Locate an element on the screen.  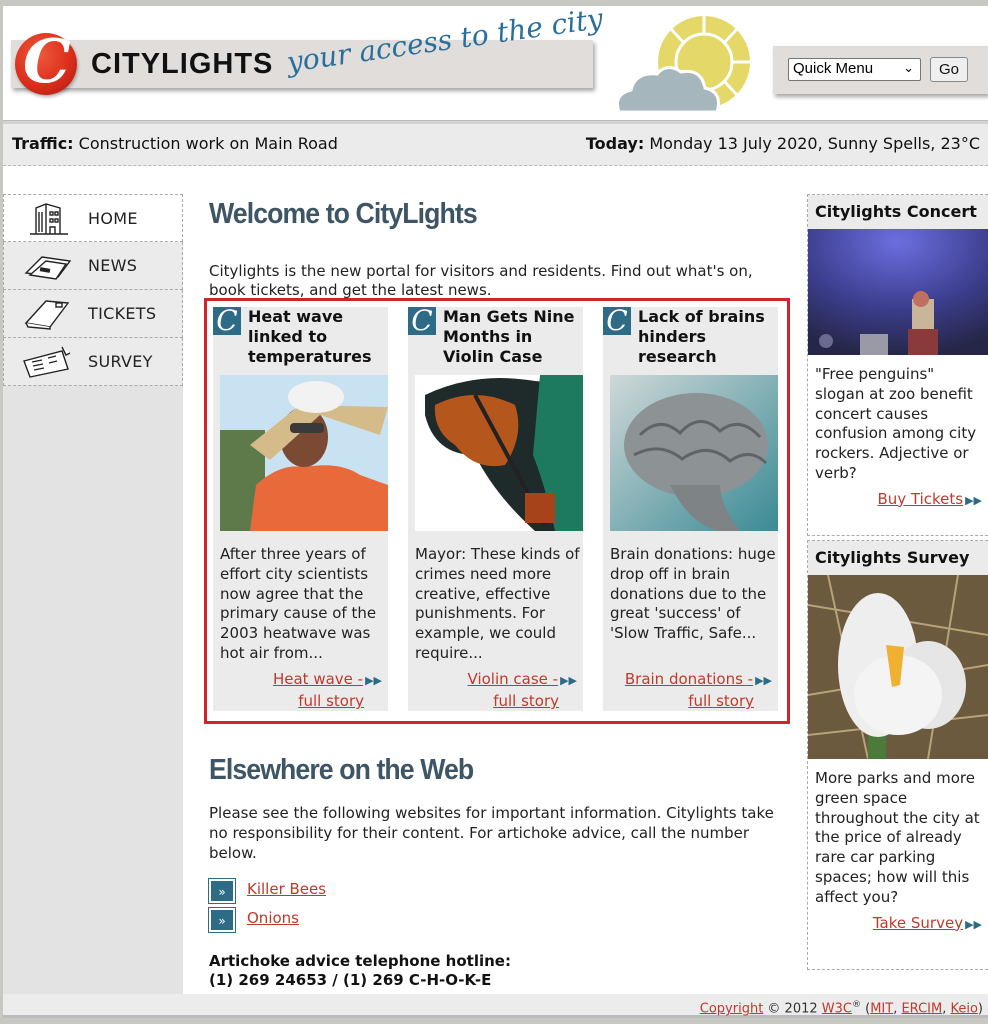
ercim-link: ERCIM is located at coordinates (921, 1008).